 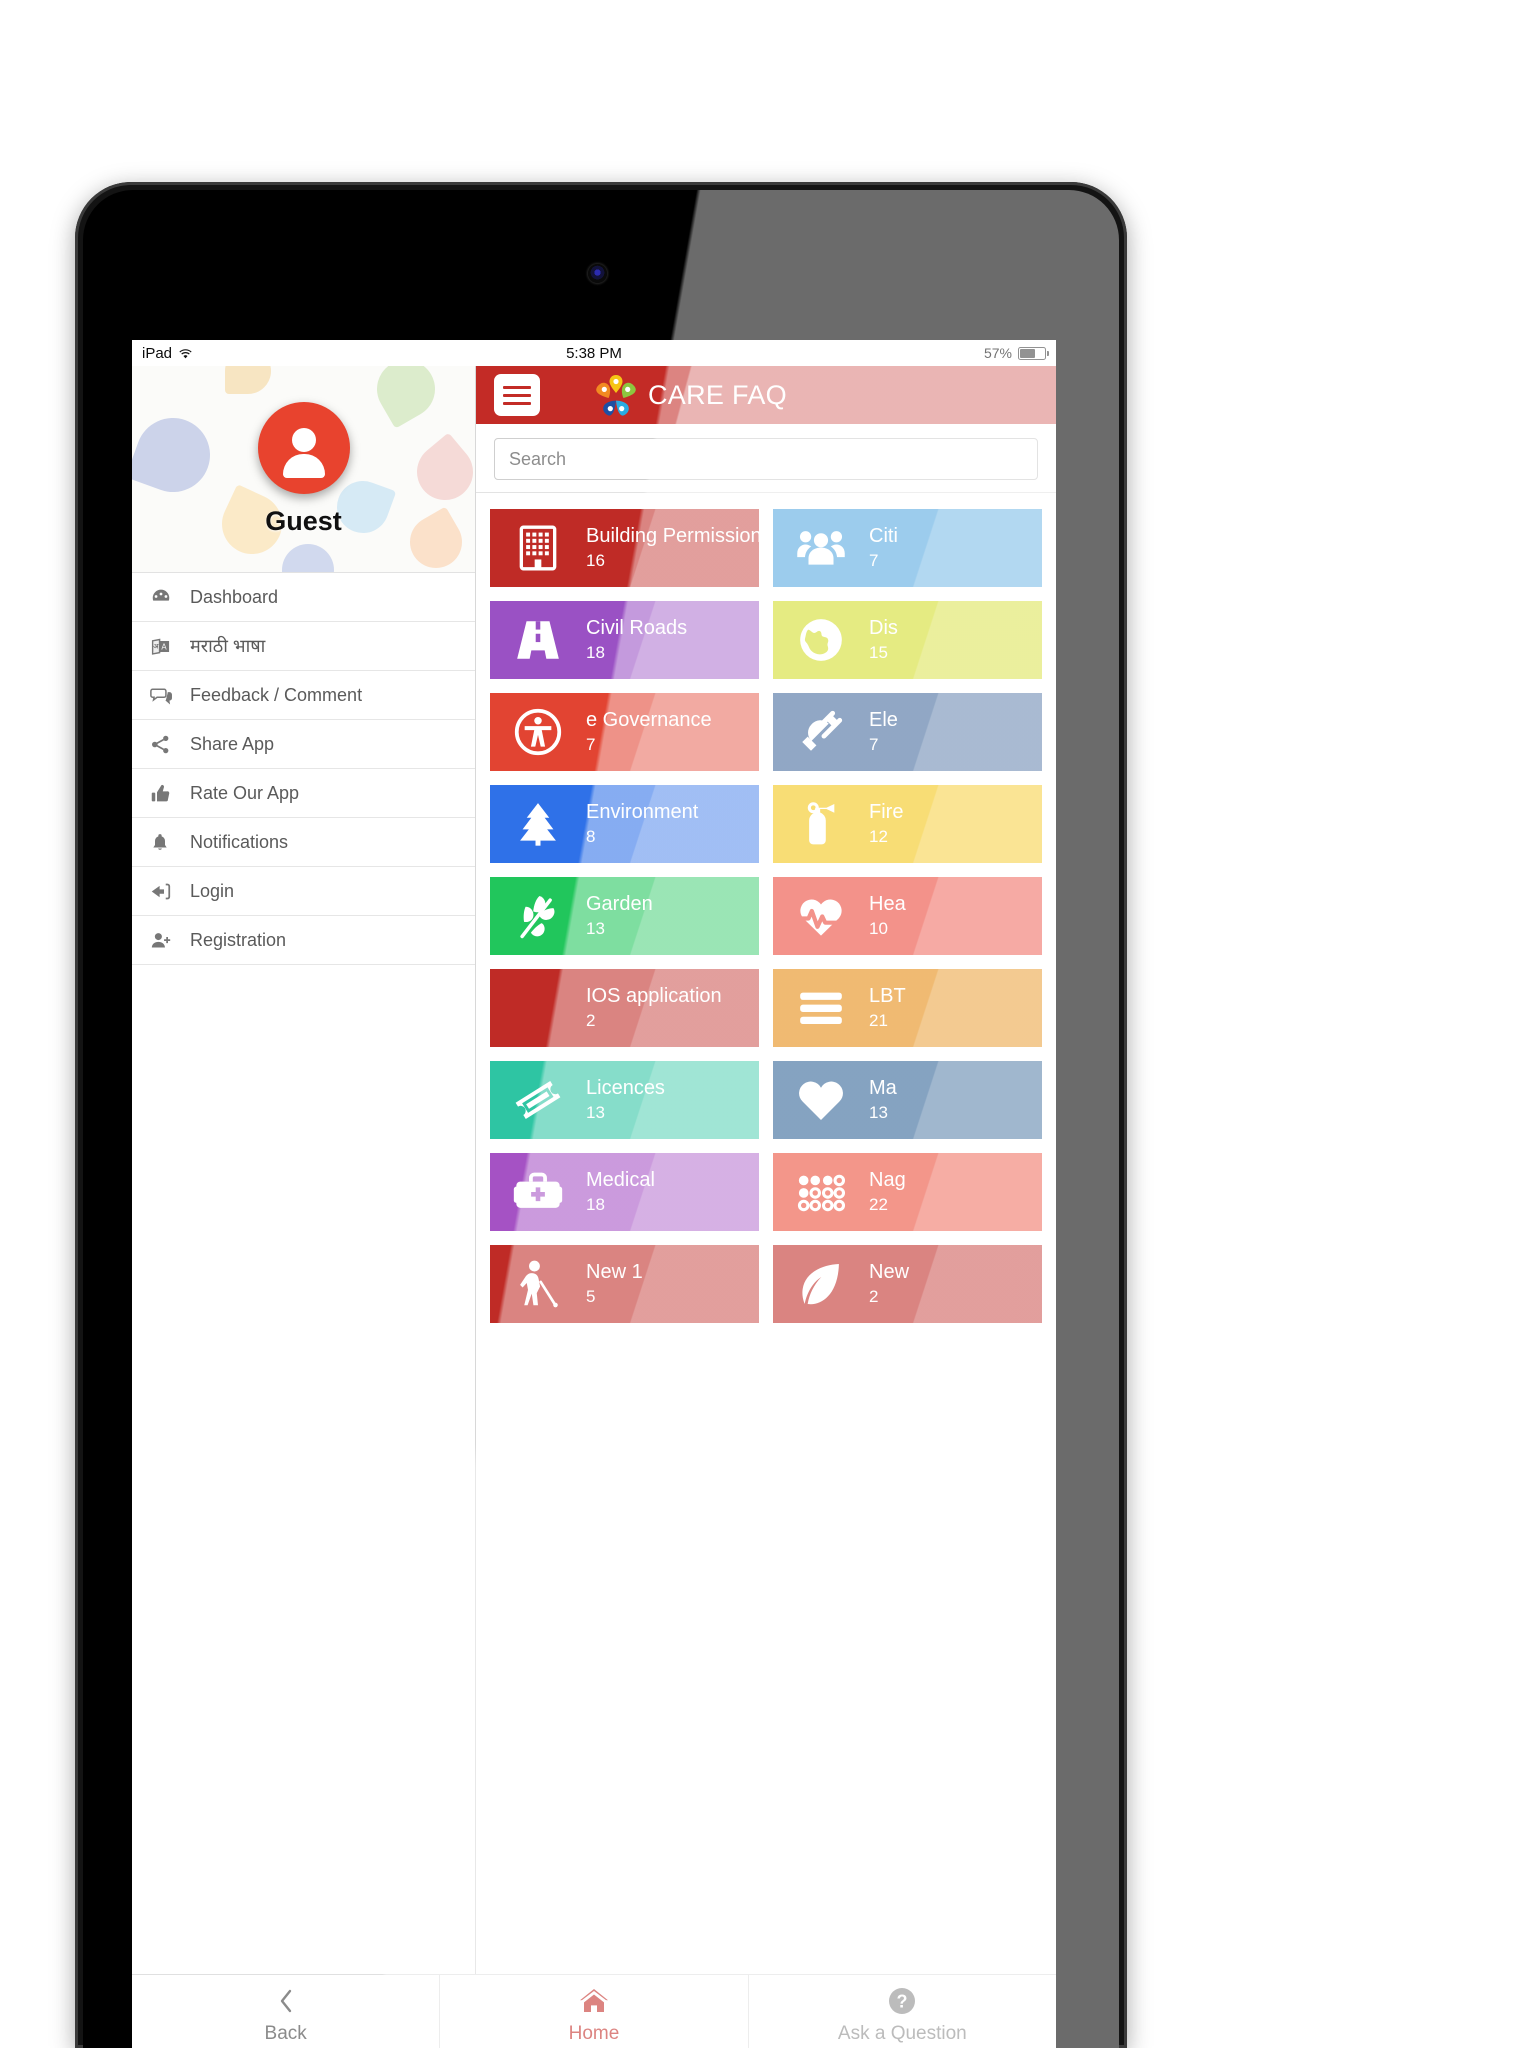 I want to click on sidebar-profile-header: Guest, so click(x=303, y=469).